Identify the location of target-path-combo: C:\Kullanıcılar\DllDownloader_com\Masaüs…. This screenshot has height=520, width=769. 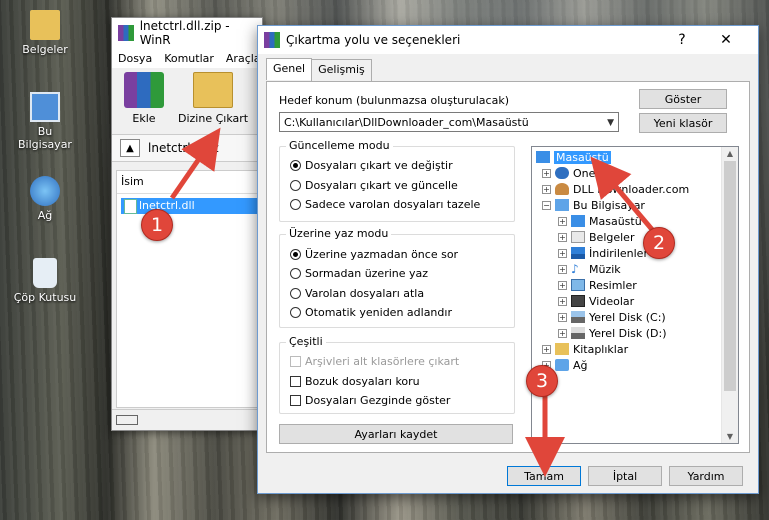
(449, 122).